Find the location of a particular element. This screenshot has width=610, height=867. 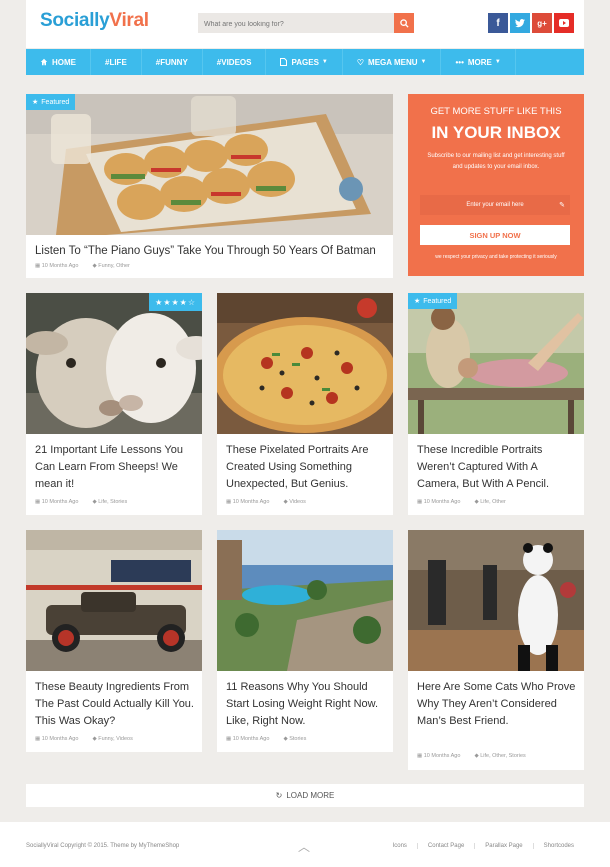

nav-mega-menu: ♡ MEGA MENU ▼ is located at coordinates (392, 62).